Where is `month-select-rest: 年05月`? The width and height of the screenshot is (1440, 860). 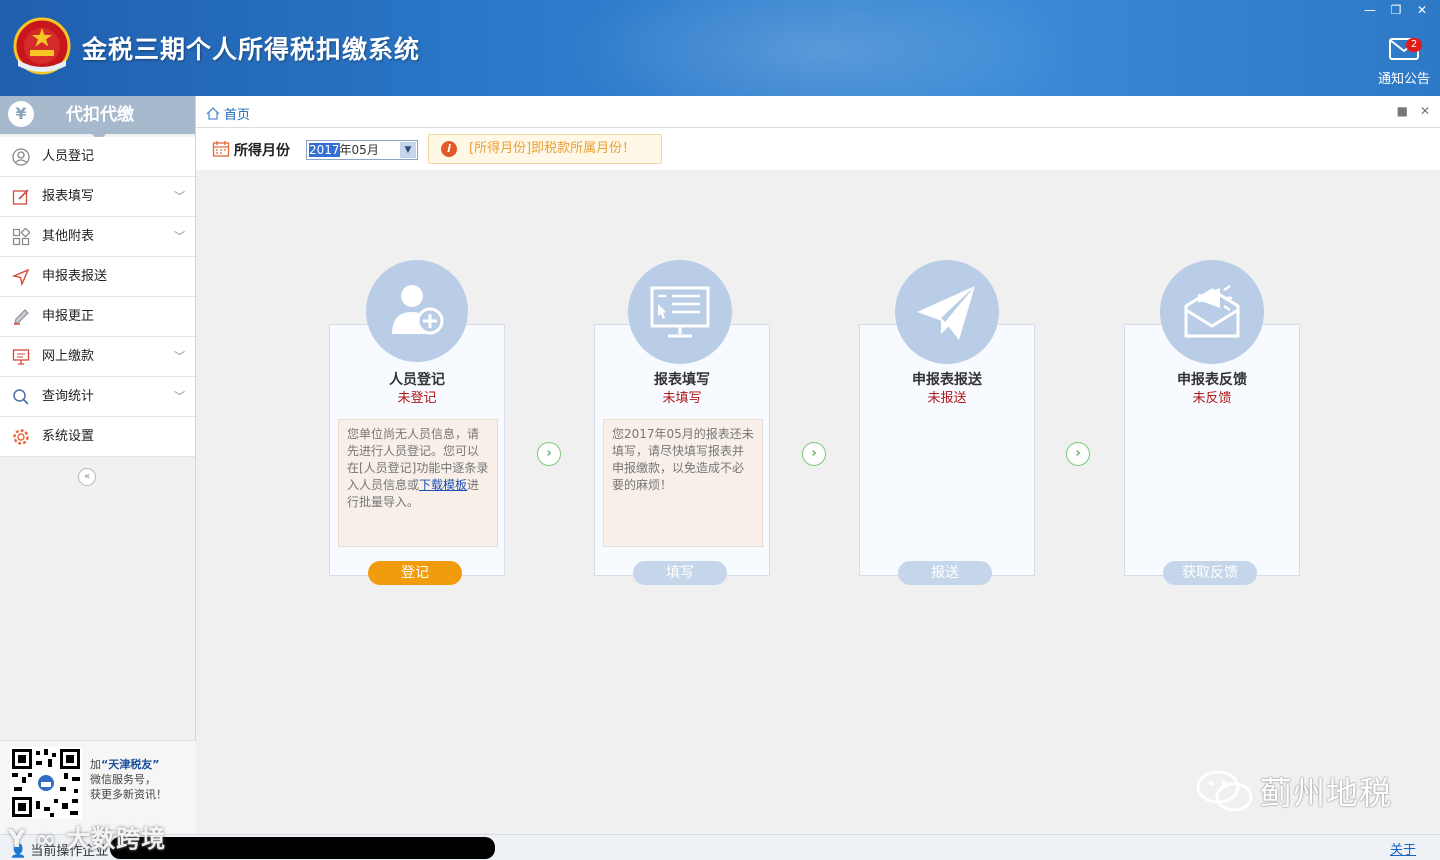 month-select-rest: 年05月 is located at coordinates (359, 150).